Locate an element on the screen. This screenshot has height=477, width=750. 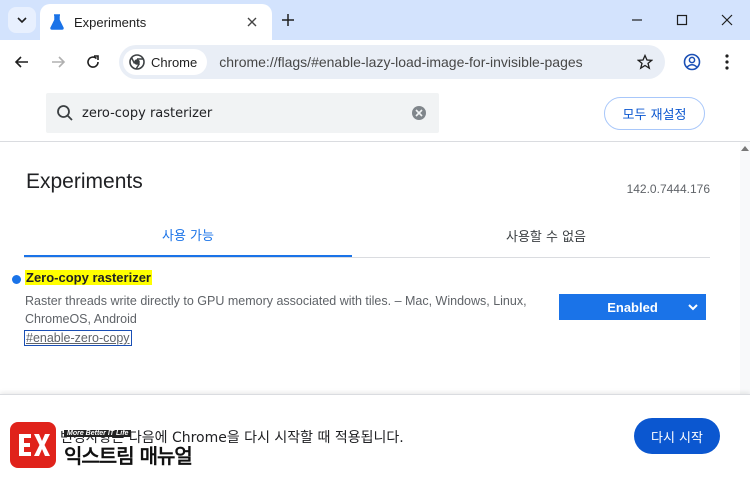
site-info-chip: Chrome is located at coordinates (165, 62).